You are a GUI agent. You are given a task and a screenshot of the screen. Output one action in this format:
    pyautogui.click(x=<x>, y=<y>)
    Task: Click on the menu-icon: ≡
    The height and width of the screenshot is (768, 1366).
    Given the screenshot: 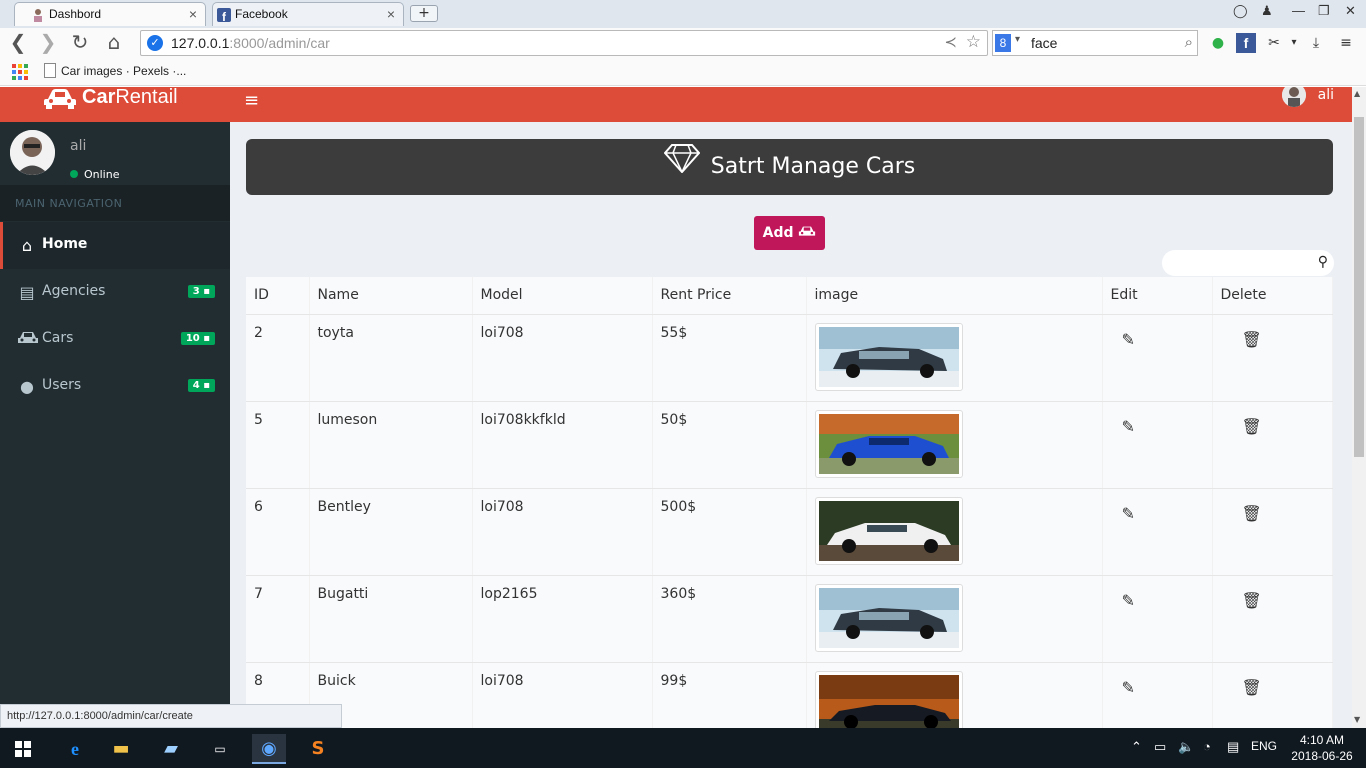 What is the action you would take?
    pyautogui.click(x=1346, y=43)
    